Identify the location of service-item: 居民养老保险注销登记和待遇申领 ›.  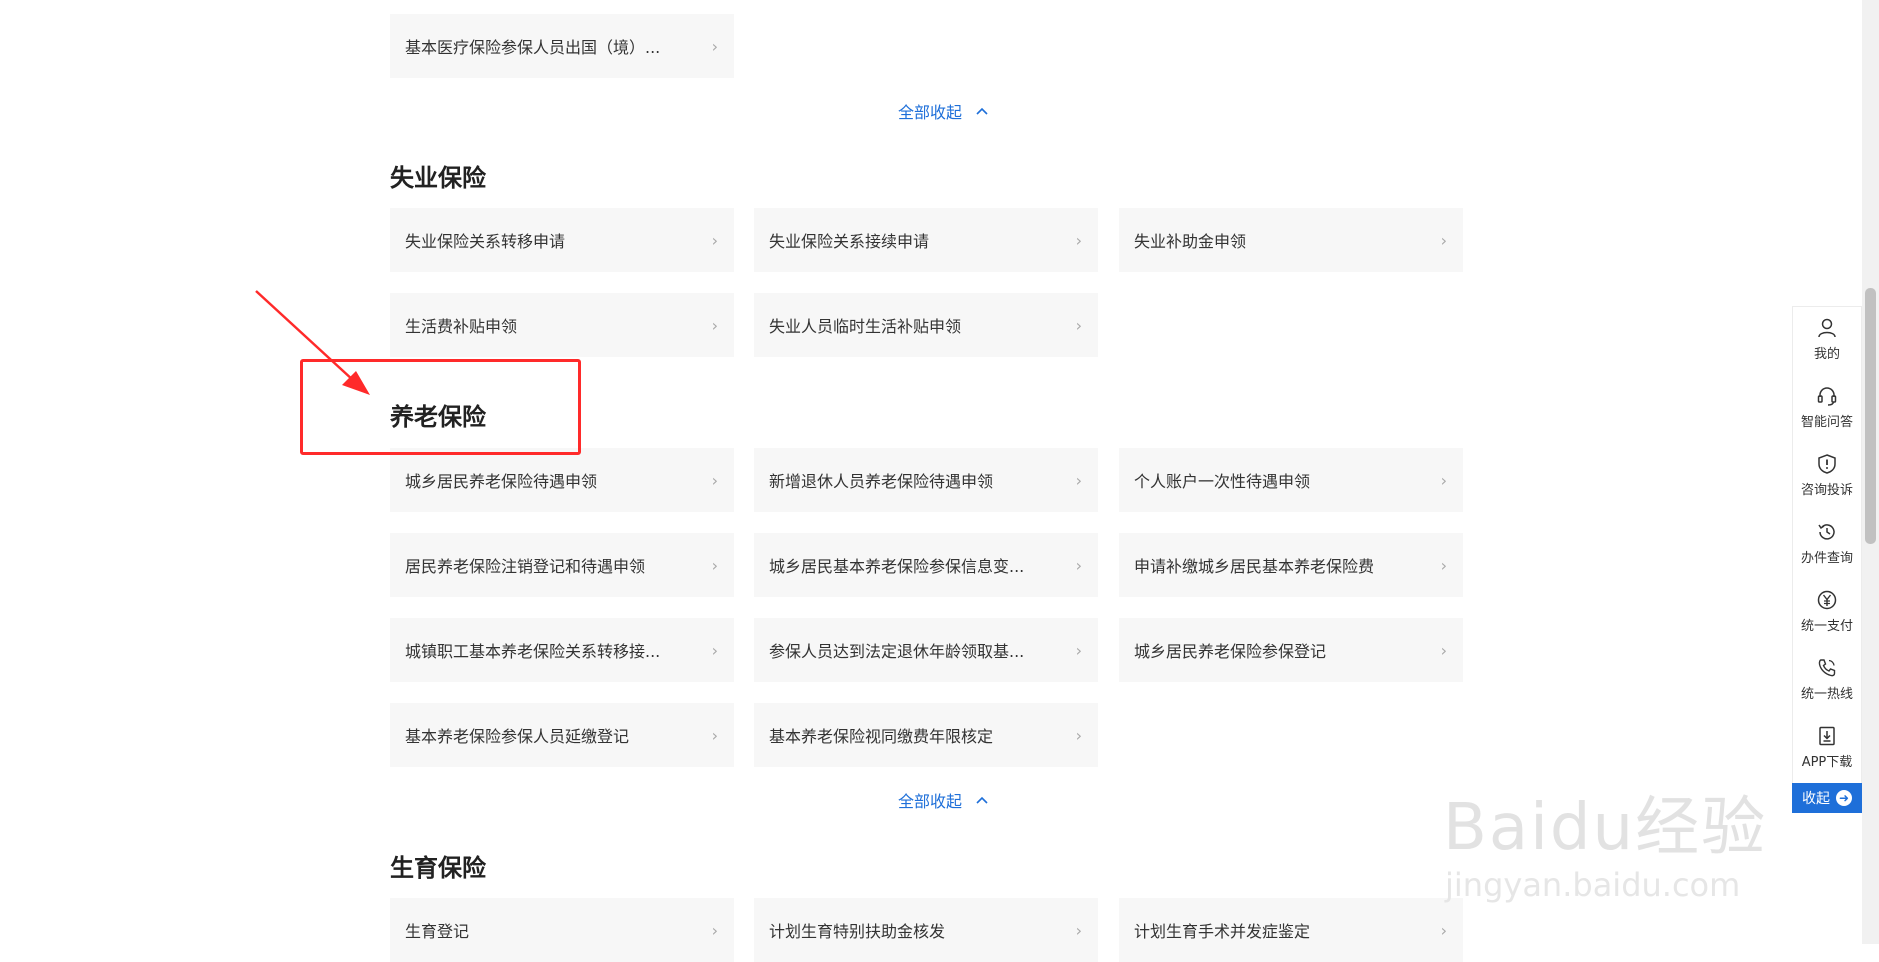
(562, 565).